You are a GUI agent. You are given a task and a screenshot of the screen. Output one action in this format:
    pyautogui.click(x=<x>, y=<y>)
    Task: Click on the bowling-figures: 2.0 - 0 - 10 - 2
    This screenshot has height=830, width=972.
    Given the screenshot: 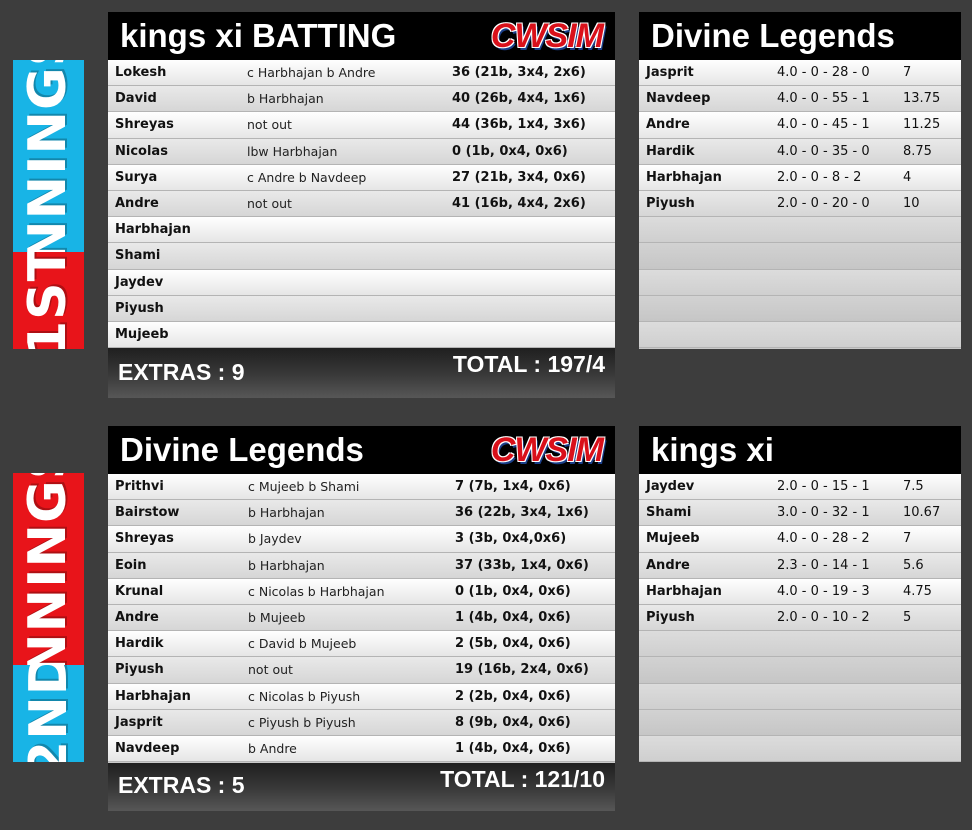 What is the action you would take?
    pyautogui.click(x=823, y=618)
    